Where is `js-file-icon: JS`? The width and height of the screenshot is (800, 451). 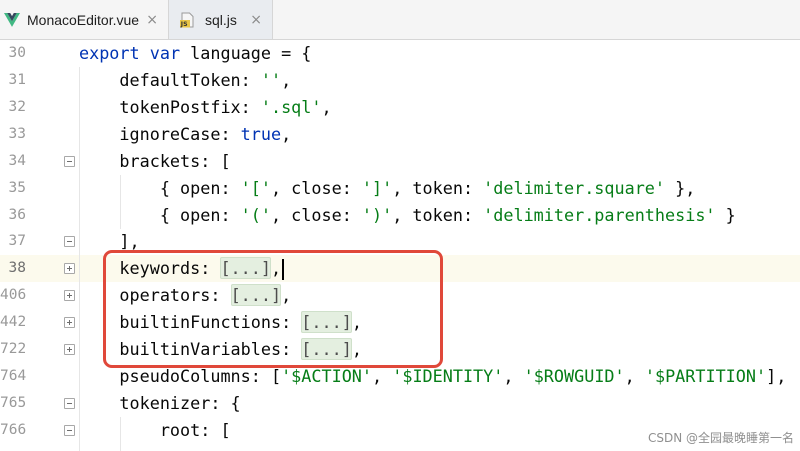 js-file-icon: JS is located at coordinates (187, 20).